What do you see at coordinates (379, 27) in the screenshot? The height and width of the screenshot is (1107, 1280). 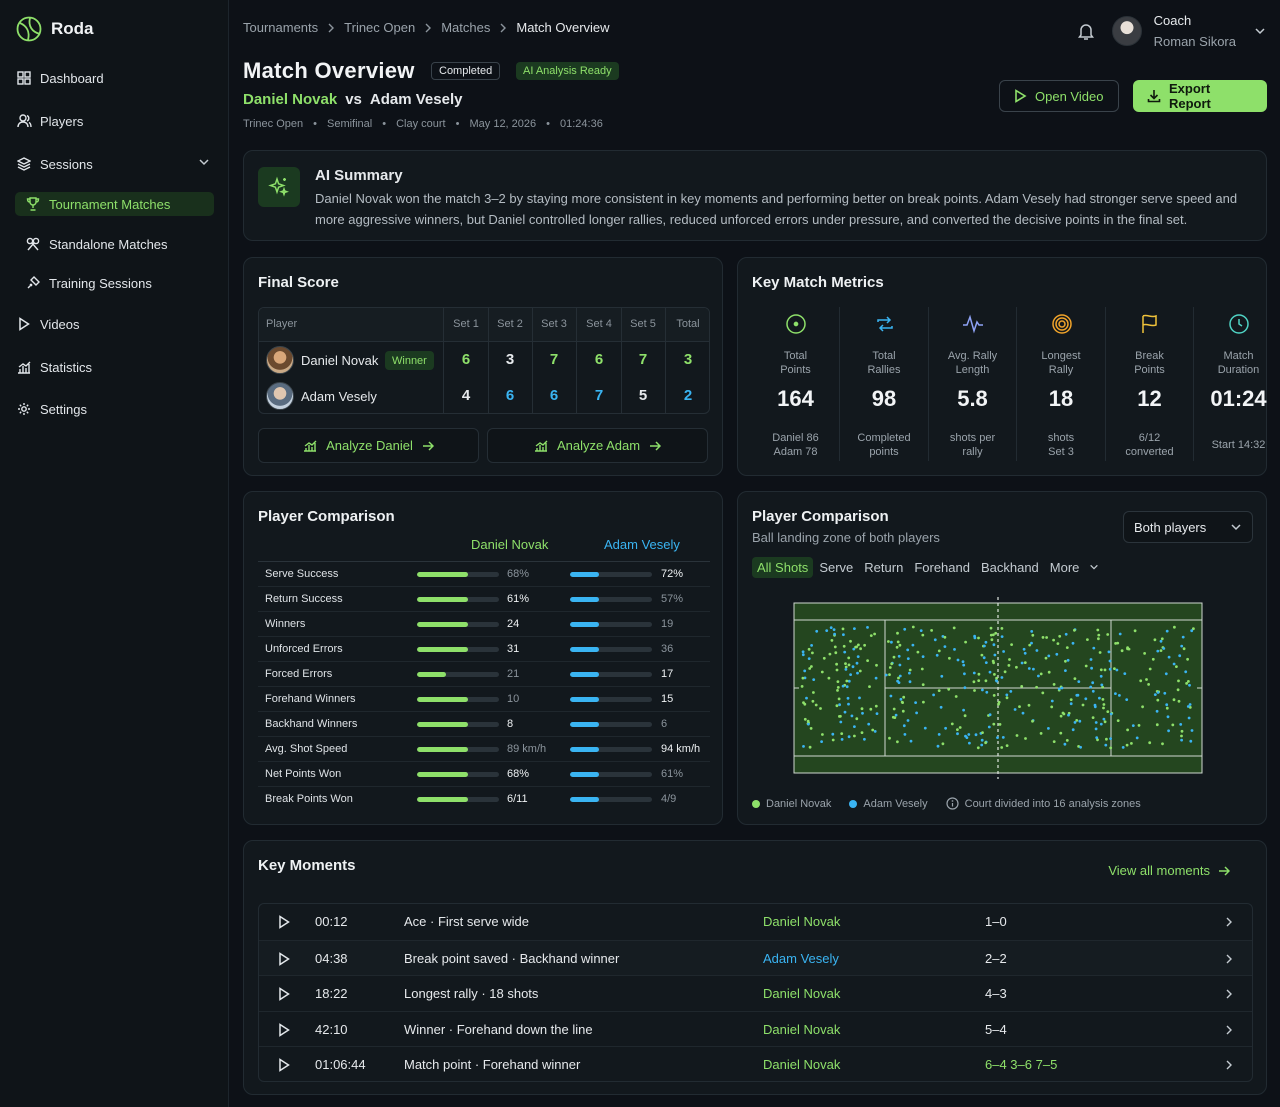 I see `breadcrumb-trinec-open: Trinec Open` at bounding box center [379, 27].